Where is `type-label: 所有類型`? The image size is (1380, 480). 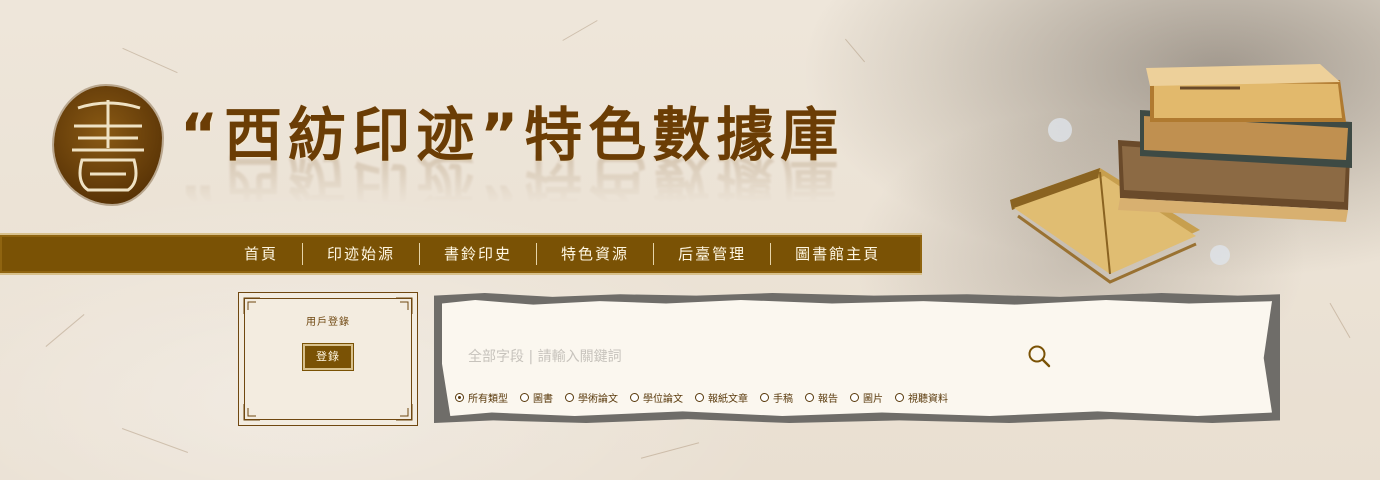 type-label: 所有類型 is located at coordinates (488, 399).